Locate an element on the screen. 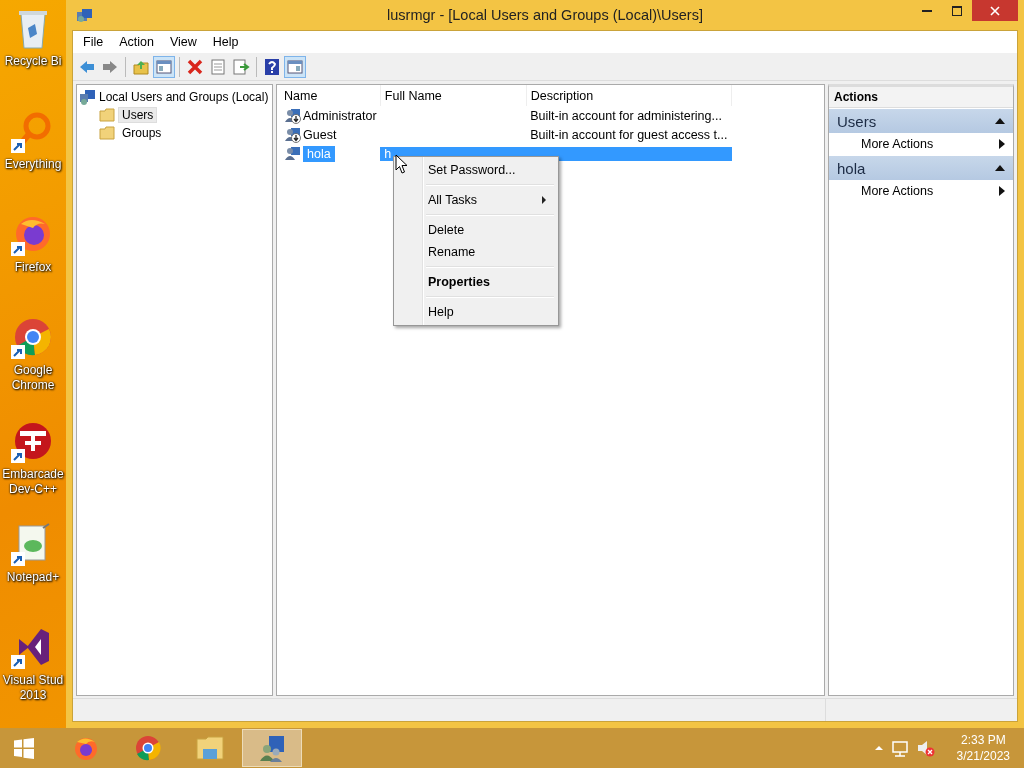  properties-icon is located at coordinates (218, 66).